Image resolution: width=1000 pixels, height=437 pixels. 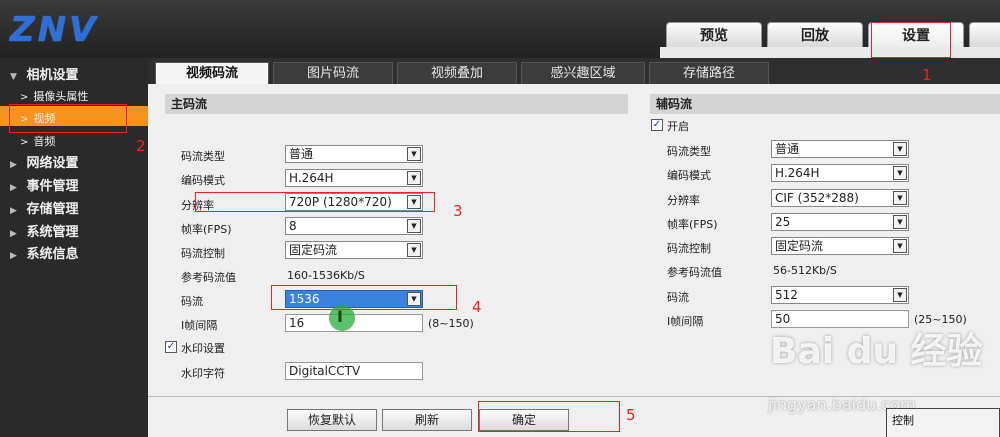 What do you see at coordinates (840, 295) in the screenshot?
I see `sub-bitrate-select: 512 ▼` at bounding box center [840, 295].